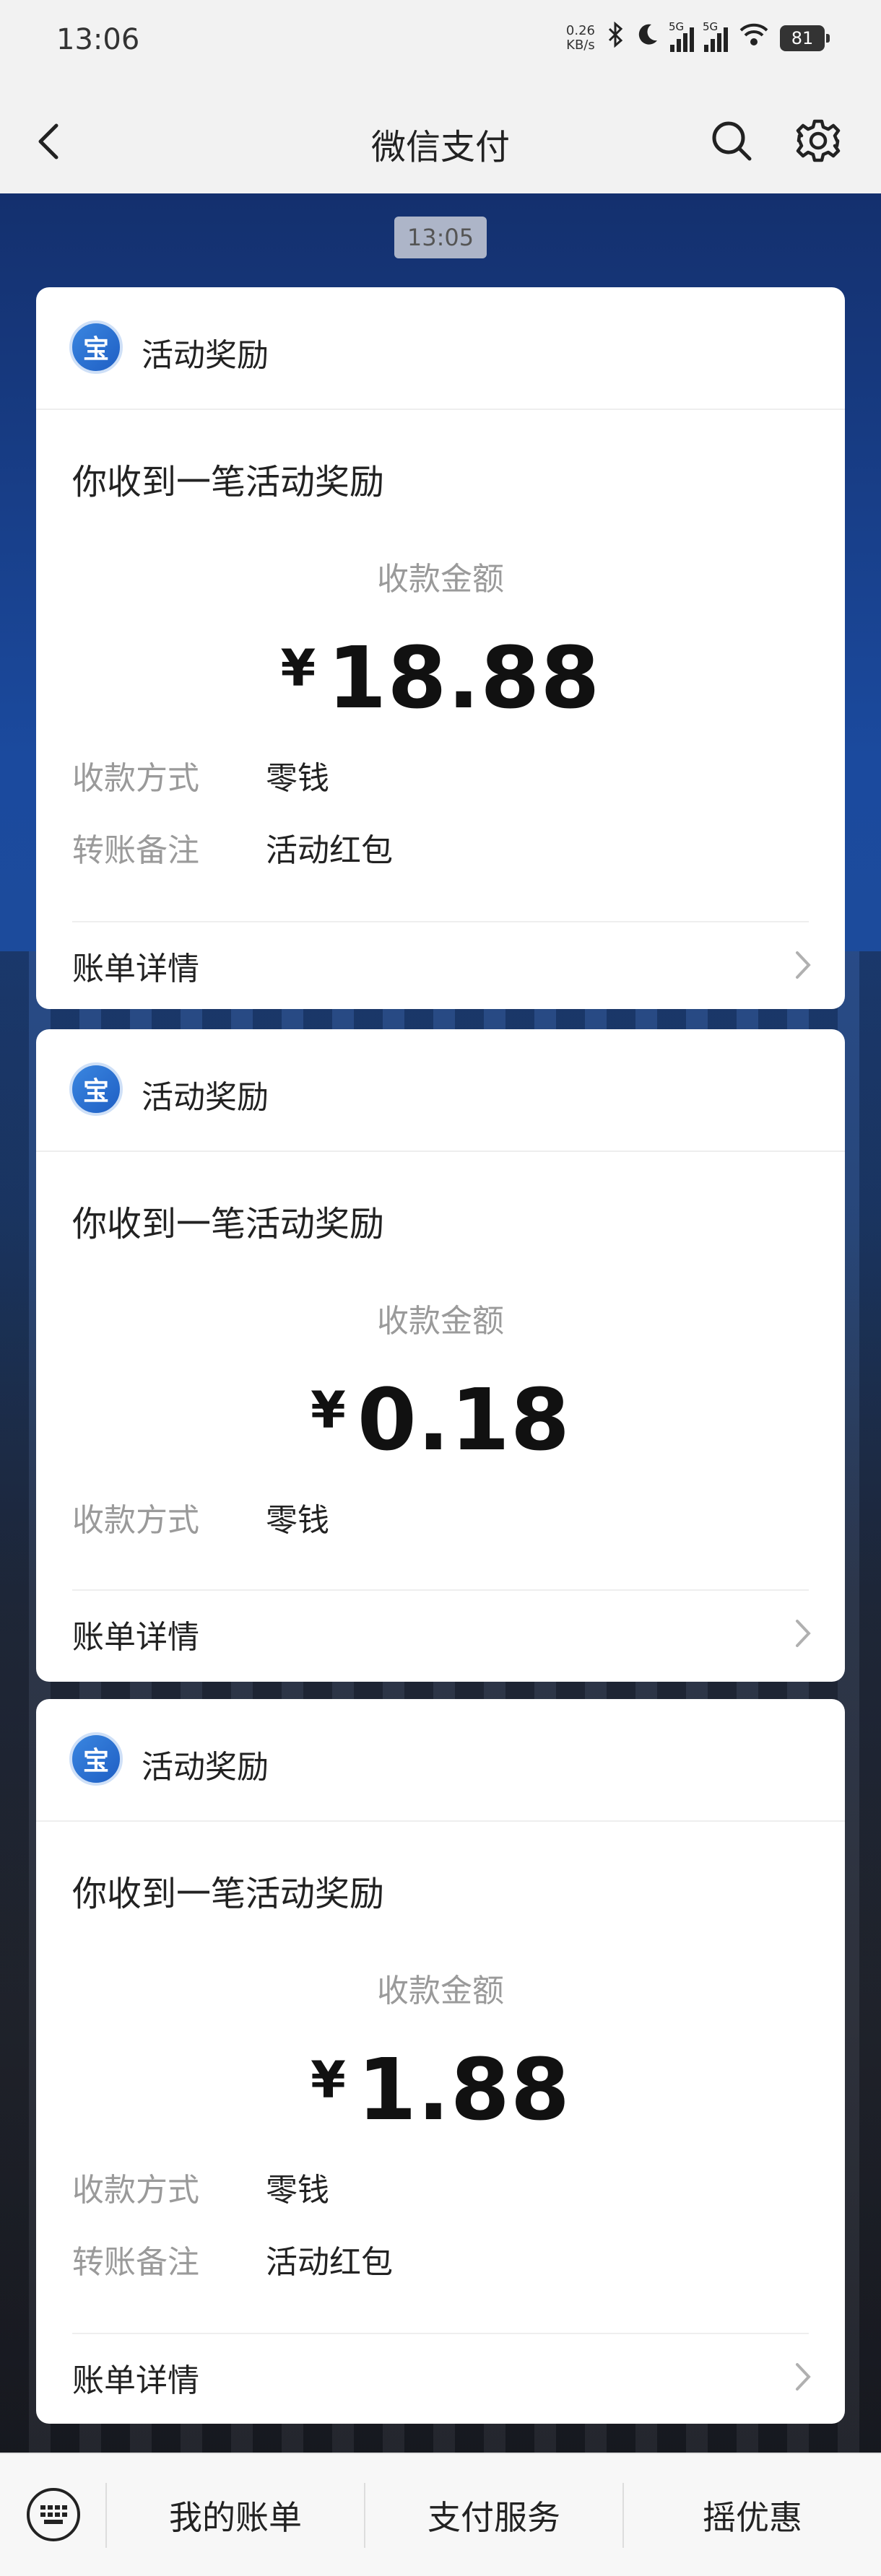  I want to click on network-speed: 0.26 KB/s, so click(580, 37).